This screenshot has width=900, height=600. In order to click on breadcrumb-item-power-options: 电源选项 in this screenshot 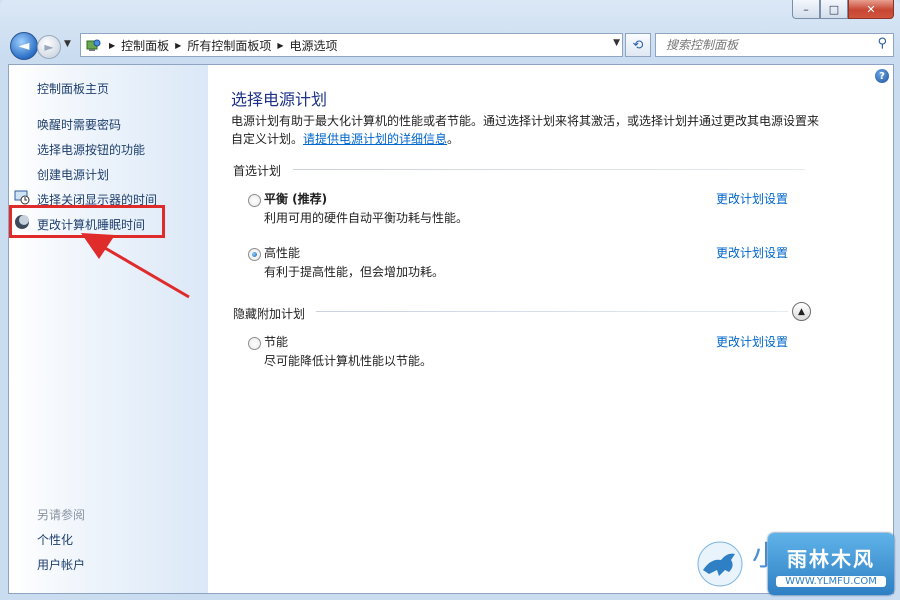, I will do `click(314, 45)`.